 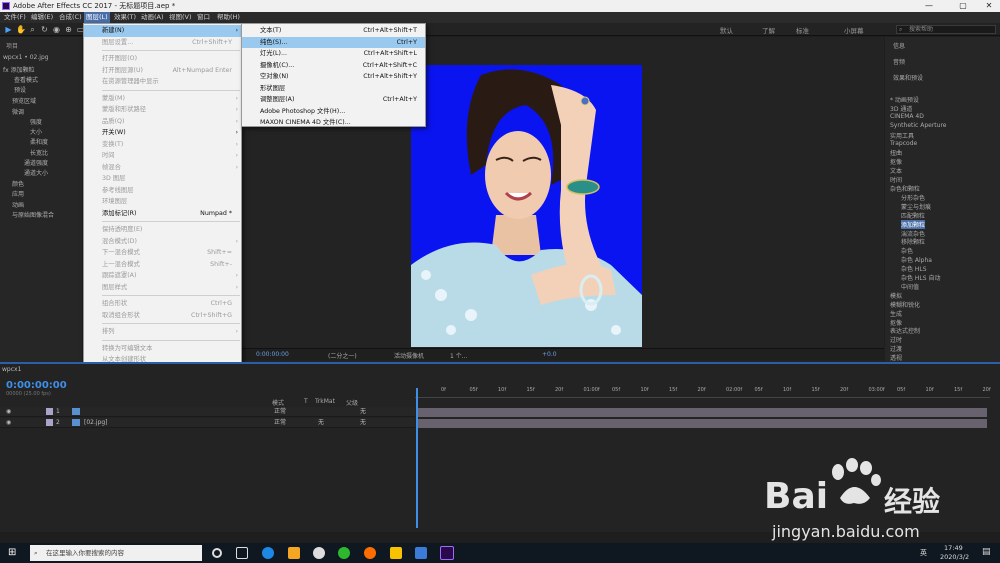 What do you see at coordinates (56, 29) in the screenshot?
I see `camera-tool-icon: ◉` at bounding box center [56, 29].